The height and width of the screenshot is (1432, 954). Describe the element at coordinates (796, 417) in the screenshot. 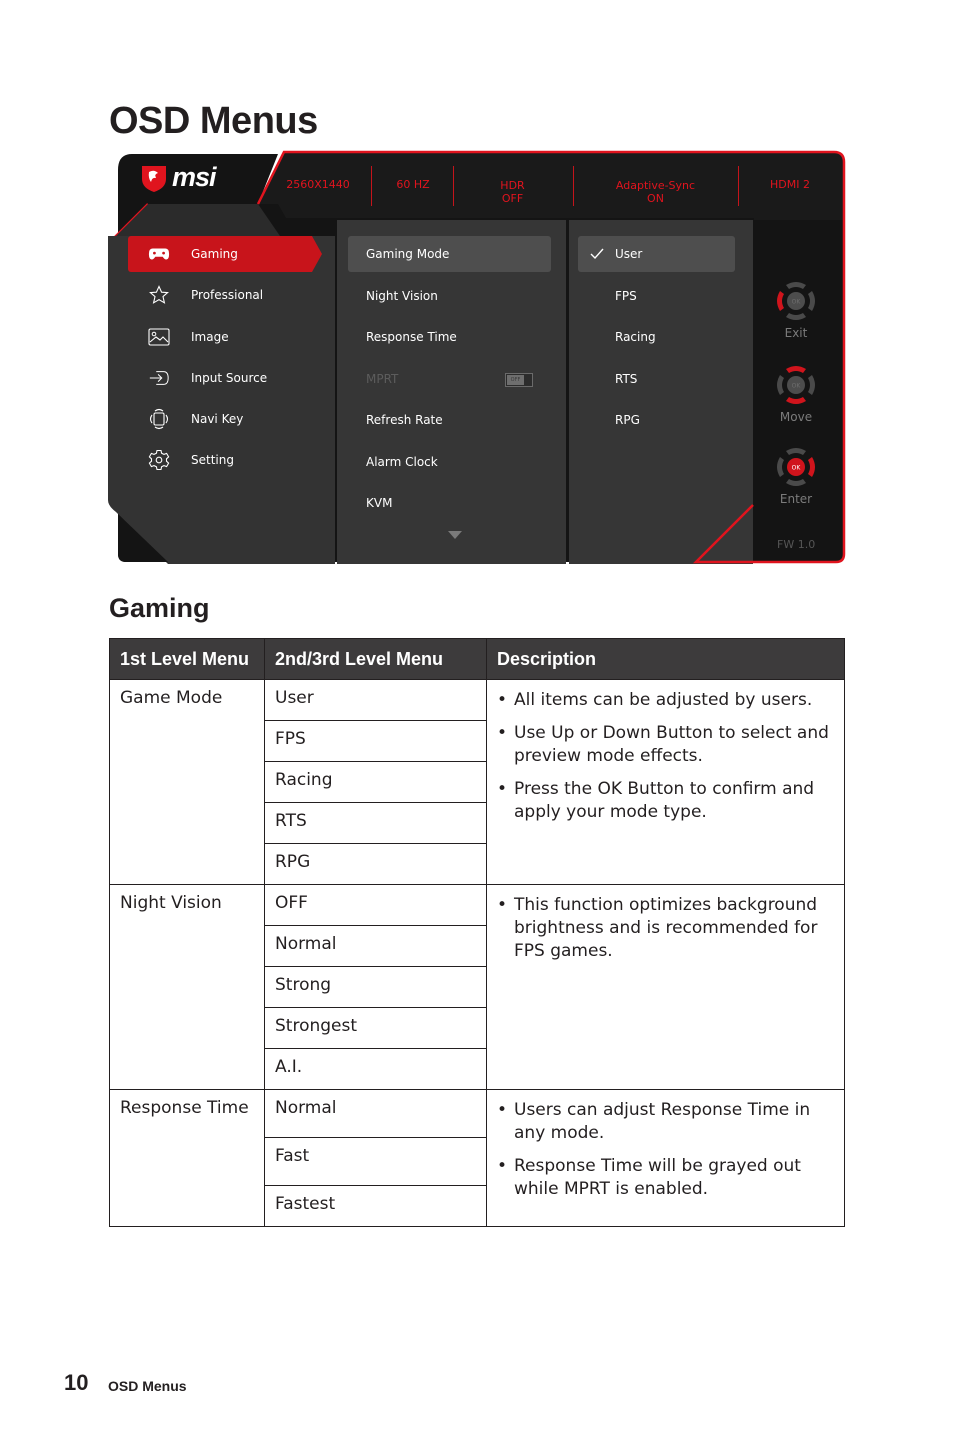

I see `key-hint-label: Move` at that location.